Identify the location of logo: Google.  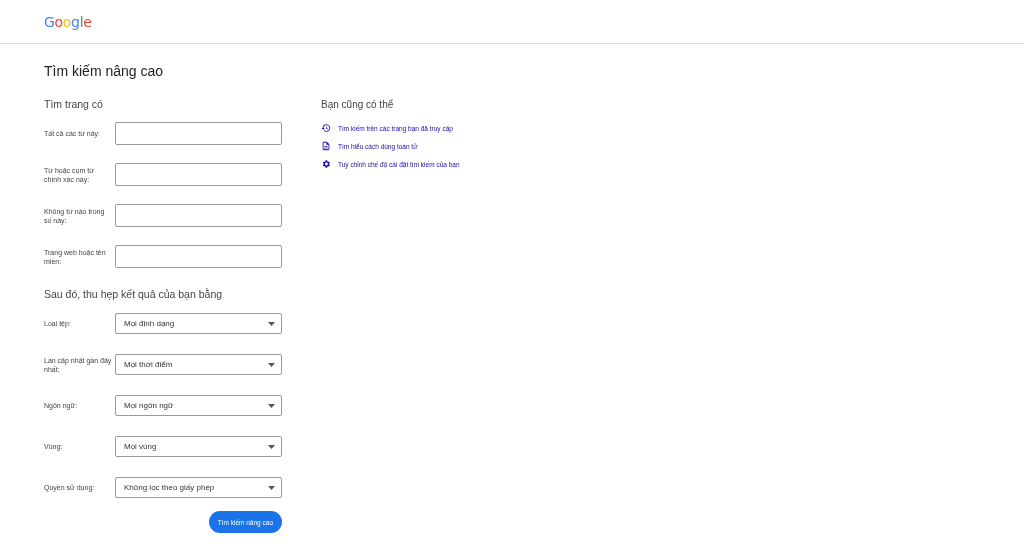
(68, 21).